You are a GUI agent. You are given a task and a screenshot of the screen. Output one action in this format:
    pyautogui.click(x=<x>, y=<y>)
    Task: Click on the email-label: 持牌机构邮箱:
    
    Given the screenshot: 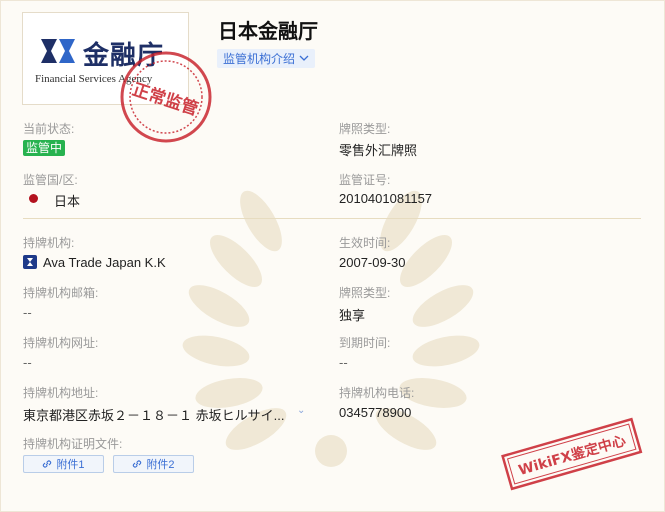 What is the action you would take?
    pyautogui.click(x=61, y=293)
    